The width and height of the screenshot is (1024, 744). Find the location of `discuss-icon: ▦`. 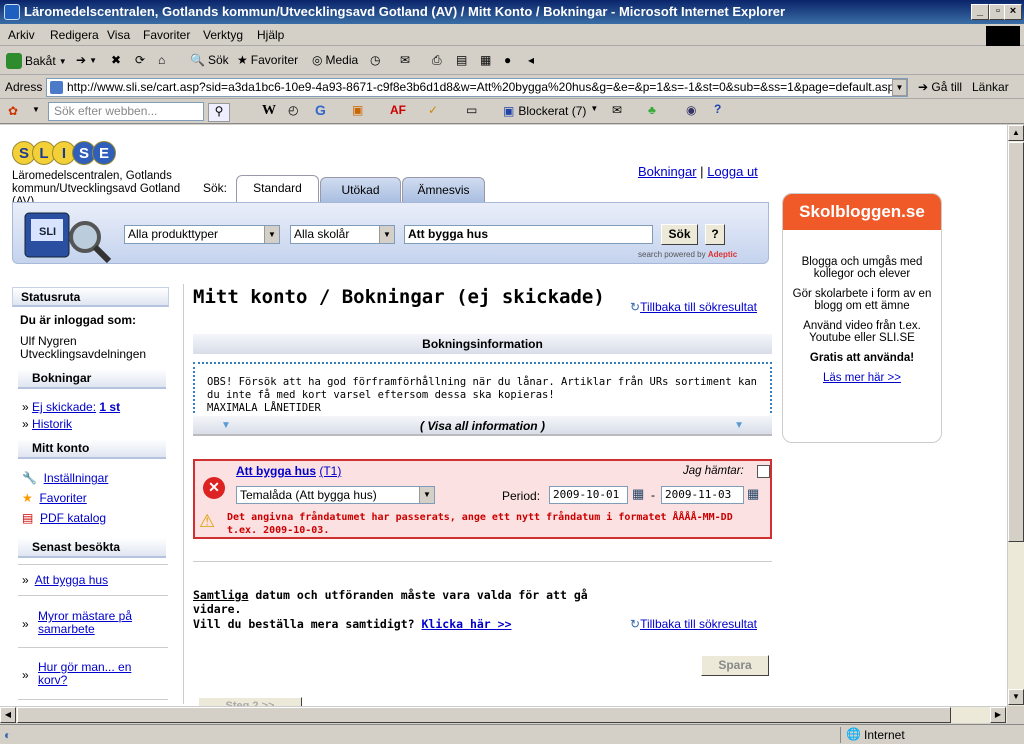

discuss-icon: ▦ is located at coordinates (485, 60).